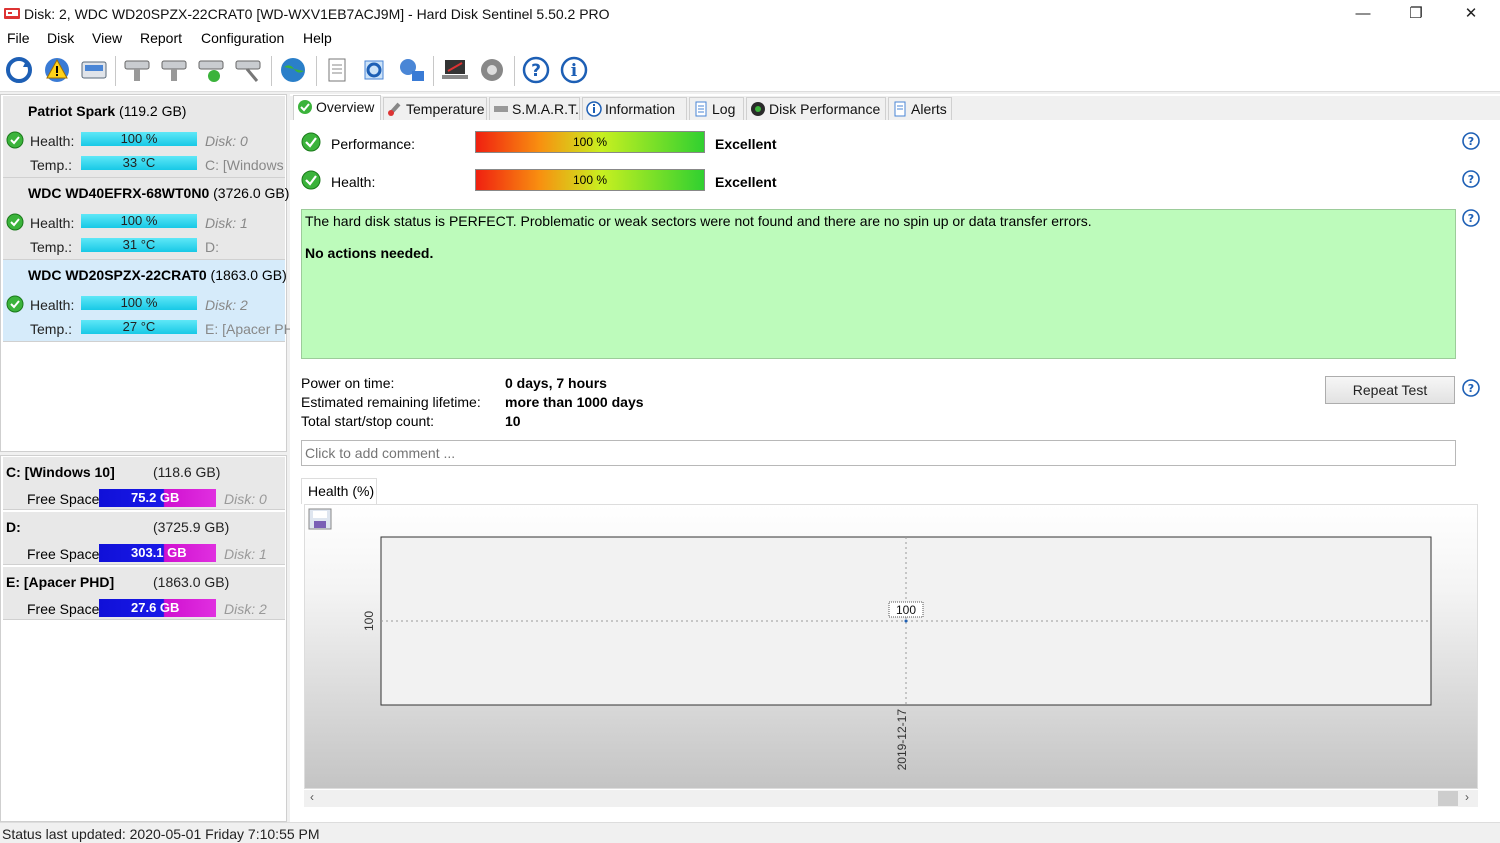 This screenshot has width=1500, height=843. Describe the element at coordinates (157, 275) in the screenshot. I see `disk-name: WDC WD20SPZX-22CRAT0 (1863.0 GB)` at that location.